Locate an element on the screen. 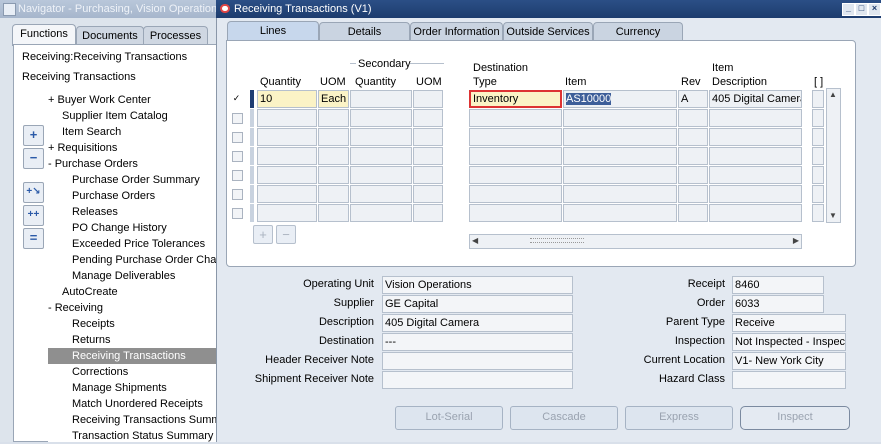  tree-item: + Requisitions is located at coordinates (132, 148).